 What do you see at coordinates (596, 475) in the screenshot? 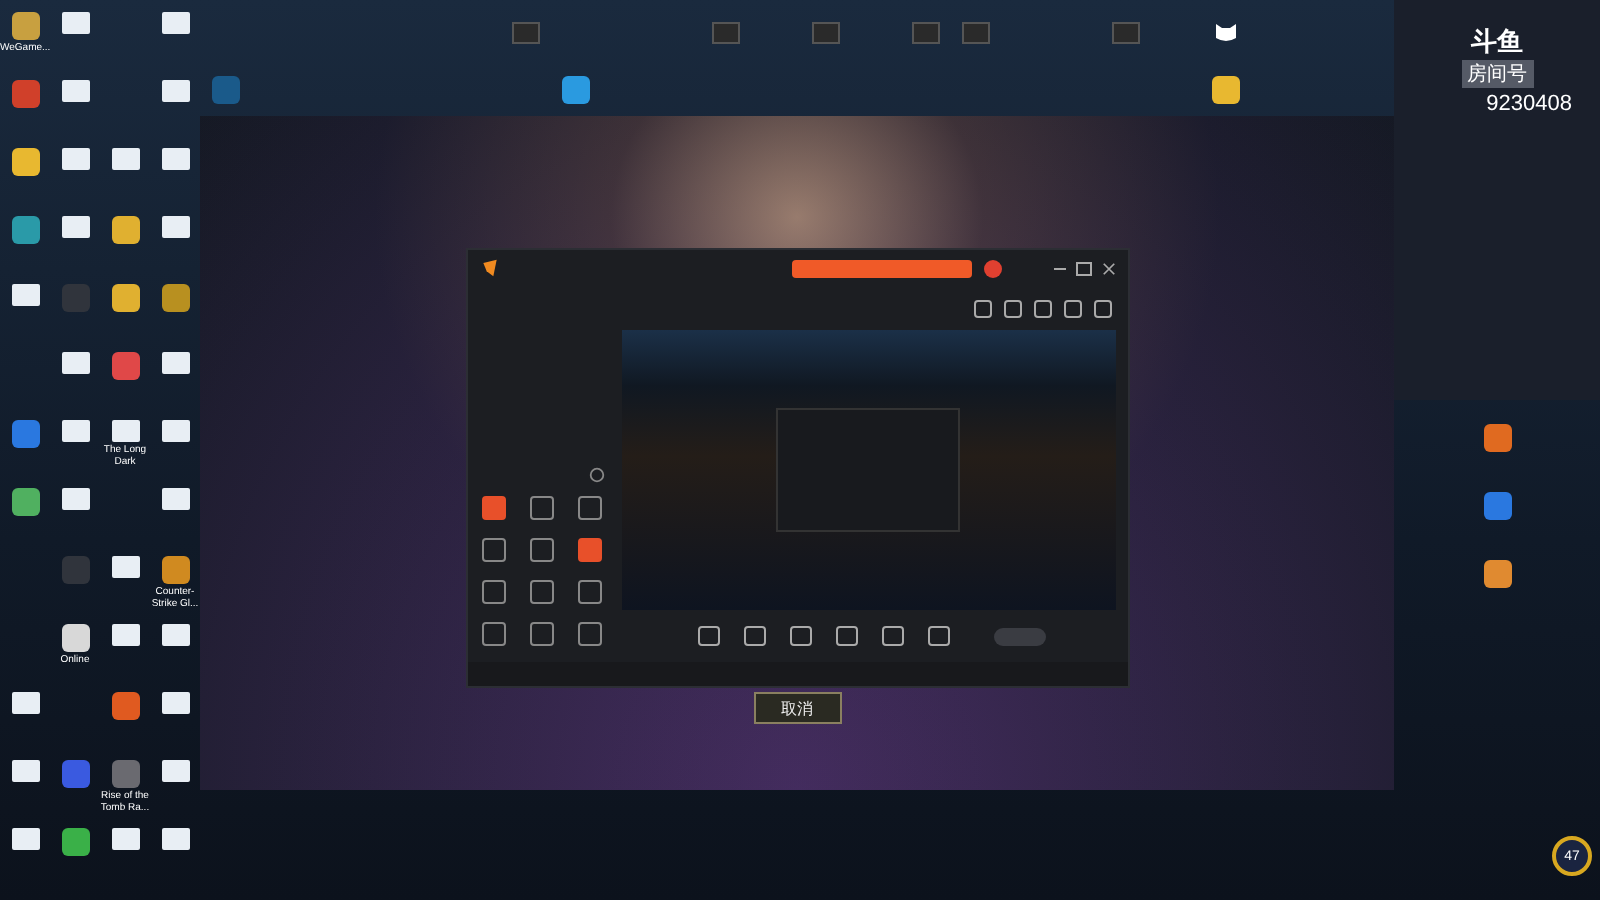
I see `settings-icon` at bounding box center [596, 475].